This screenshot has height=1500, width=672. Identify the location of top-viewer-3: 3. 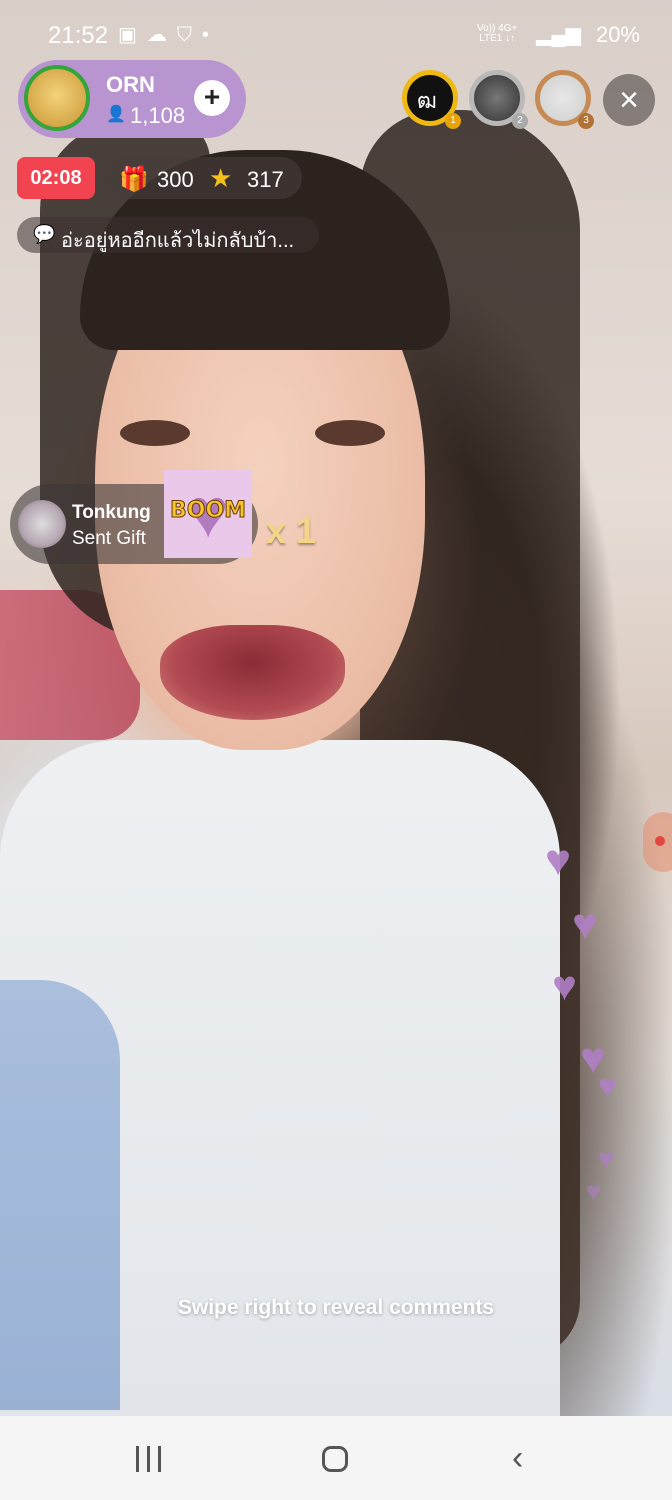
(564, 99).